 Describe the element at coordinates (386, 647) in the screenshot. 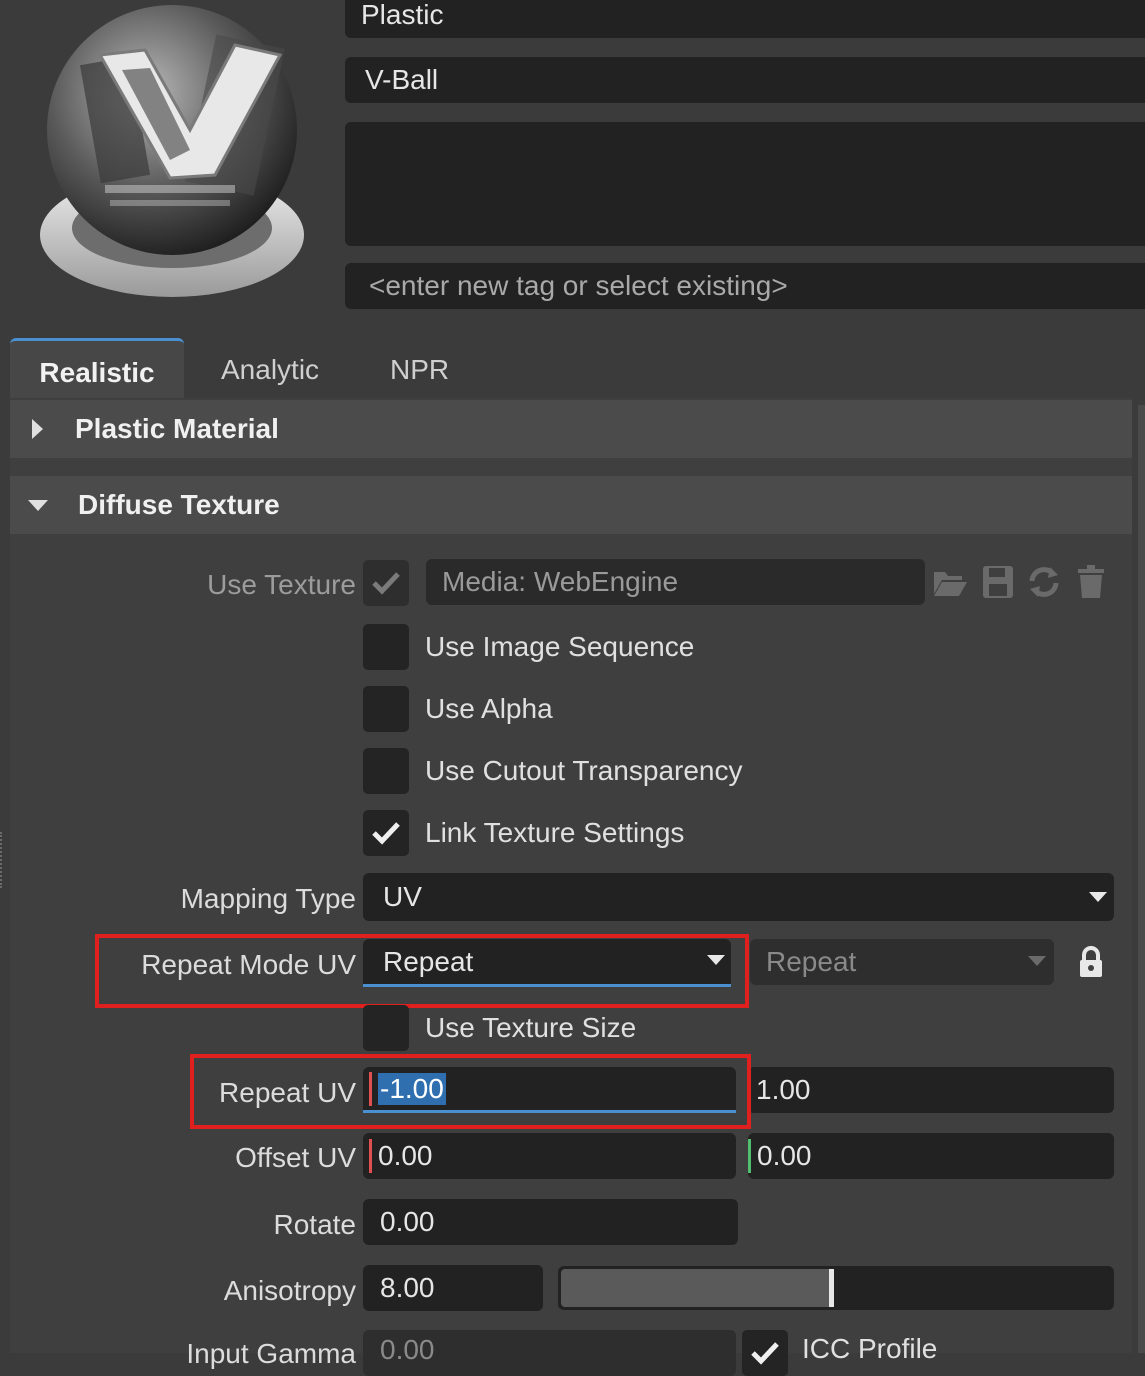

I see `use-image-sequence-checkbox` at that location.